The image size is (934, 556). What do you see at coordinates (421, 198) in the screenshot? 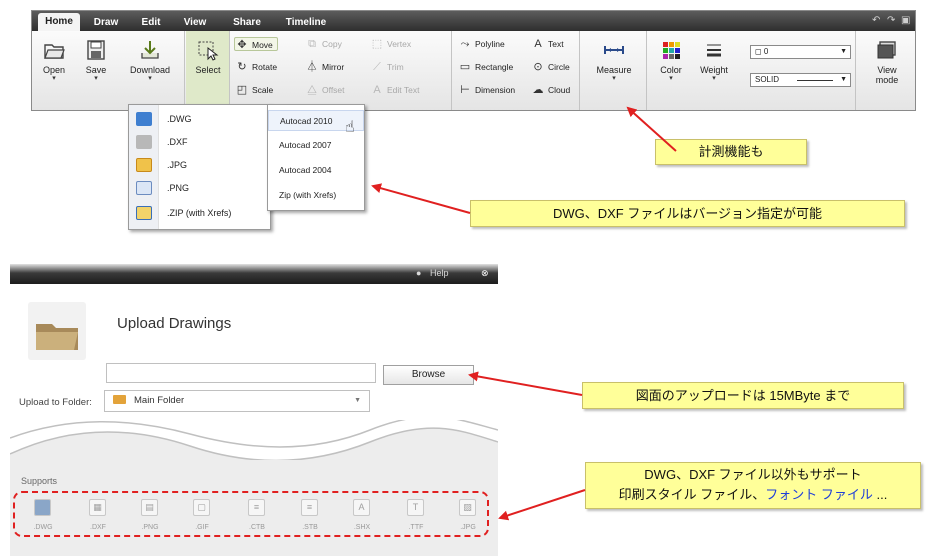
I see `arrow-to-versions` at bounding box center [421, 198].